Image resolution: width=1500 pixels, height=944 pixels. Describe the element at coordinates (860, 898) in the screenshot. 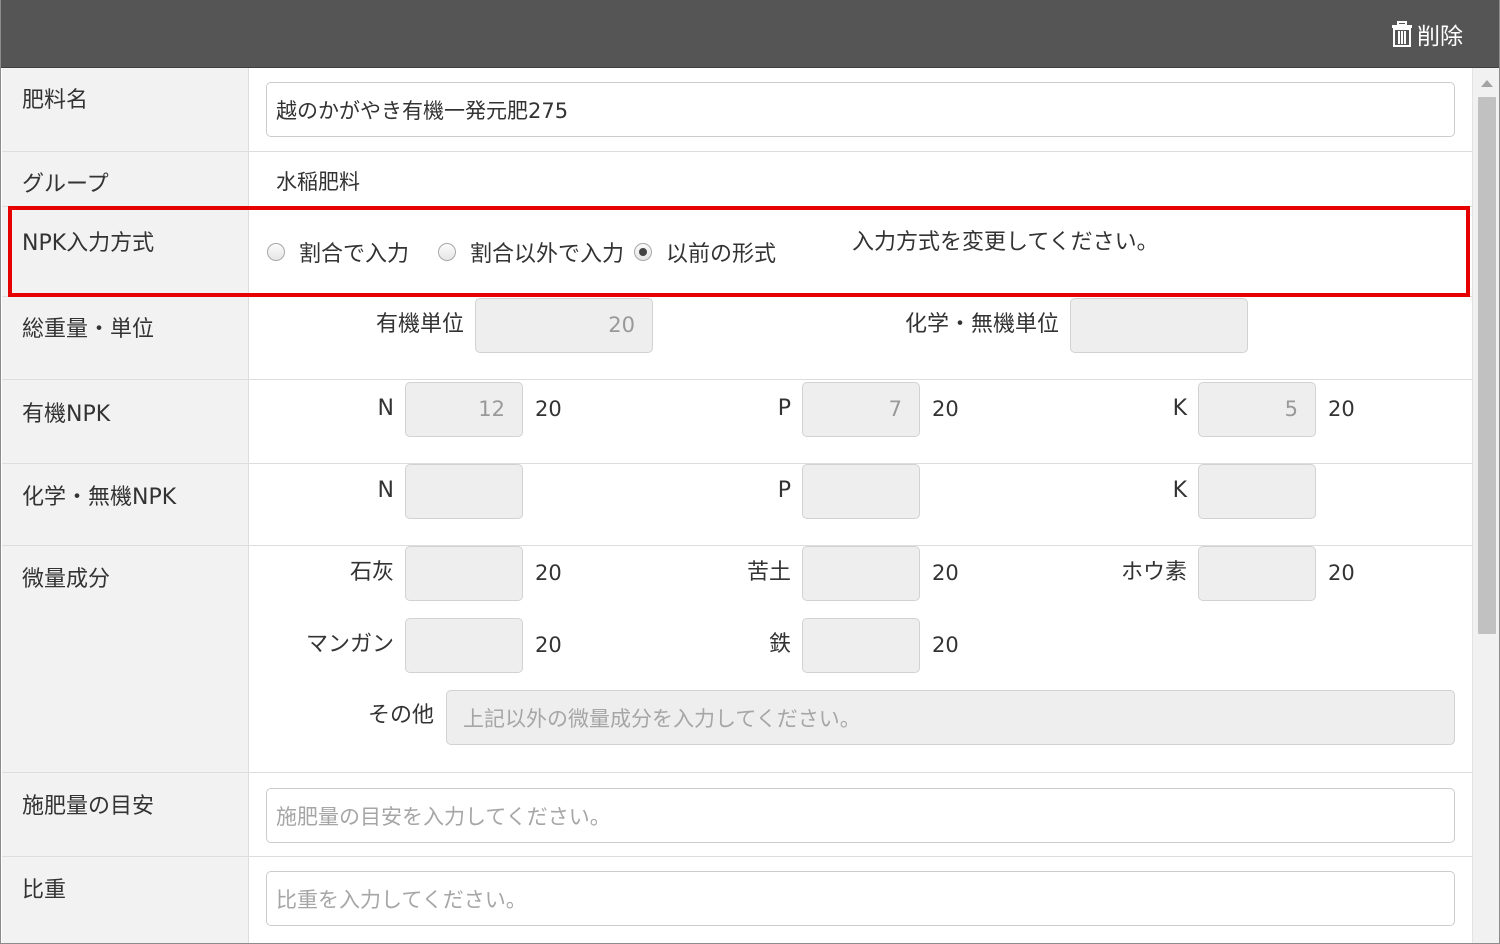

I see `specific-gravity-input: 比重を入力してください。` at that location.